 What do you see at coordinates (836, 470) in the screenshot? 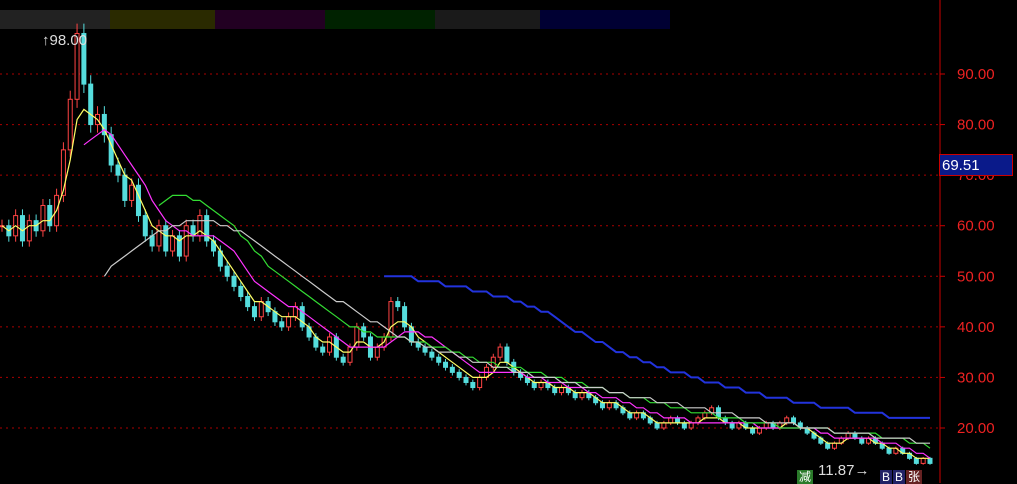
I see `low-price-value: 11.87` at bounding box center [836, 470].